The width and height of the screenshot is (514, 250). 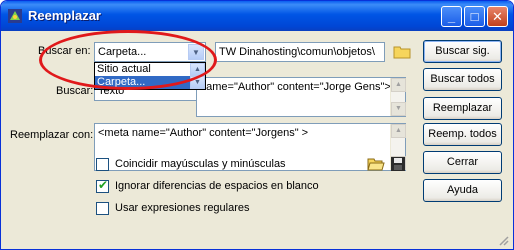 What do you see at coordinates (182, 208) in the screenshot?
I see `regex-label: Usar expresiones regulares` at bounding box center [182, 208].